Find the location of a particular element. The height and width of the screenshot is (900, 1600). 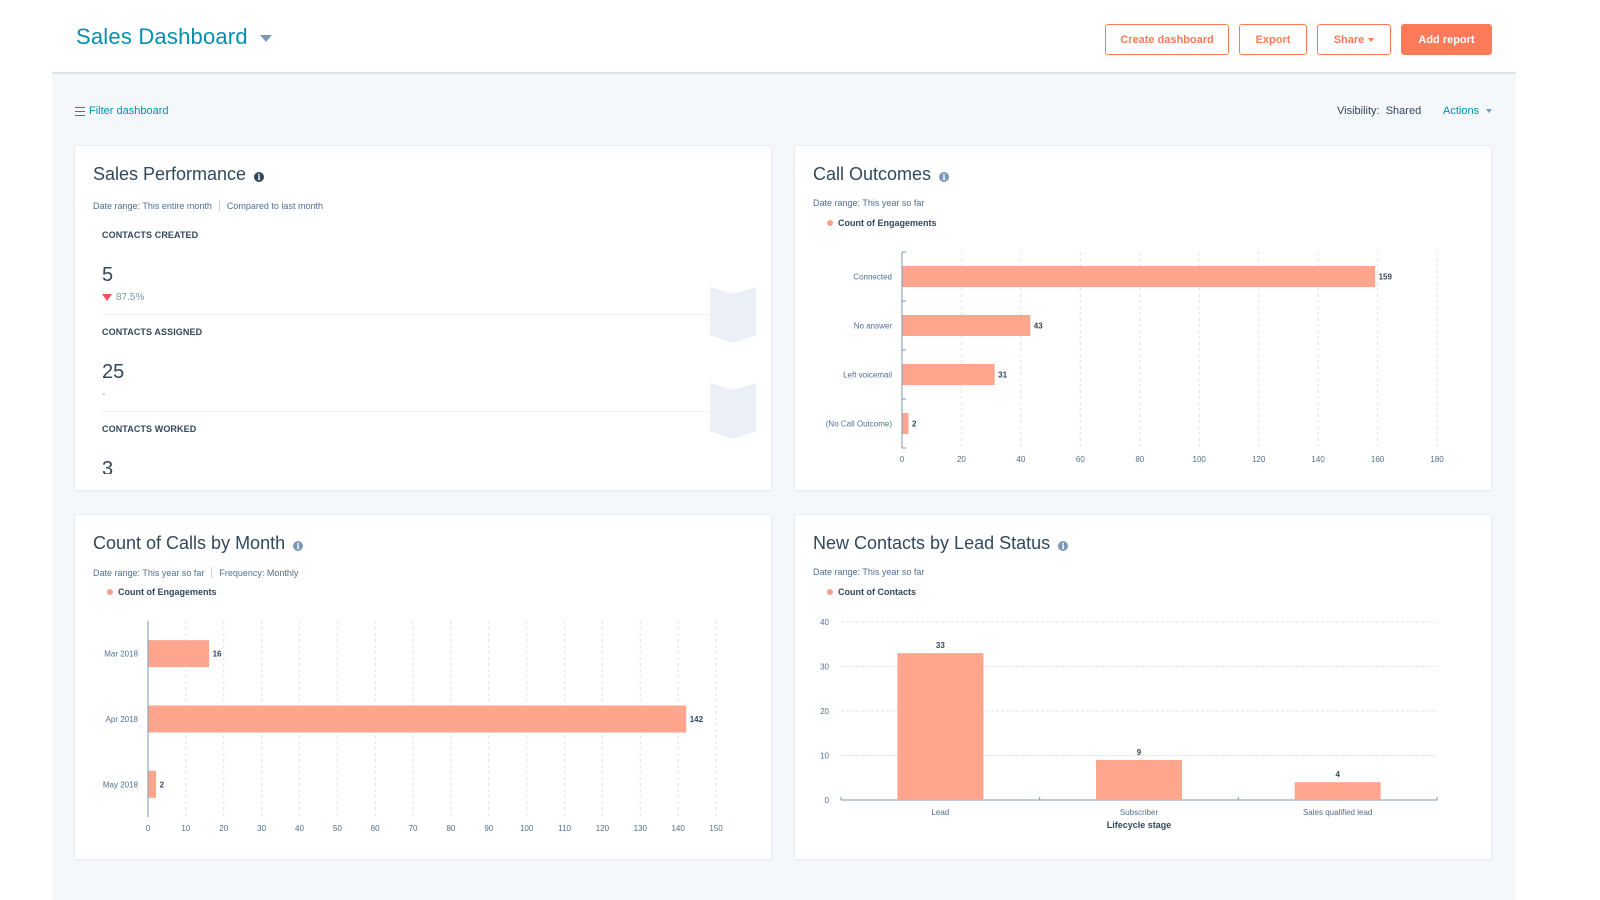

export-button: Export is located at coordinates (1273, 39).